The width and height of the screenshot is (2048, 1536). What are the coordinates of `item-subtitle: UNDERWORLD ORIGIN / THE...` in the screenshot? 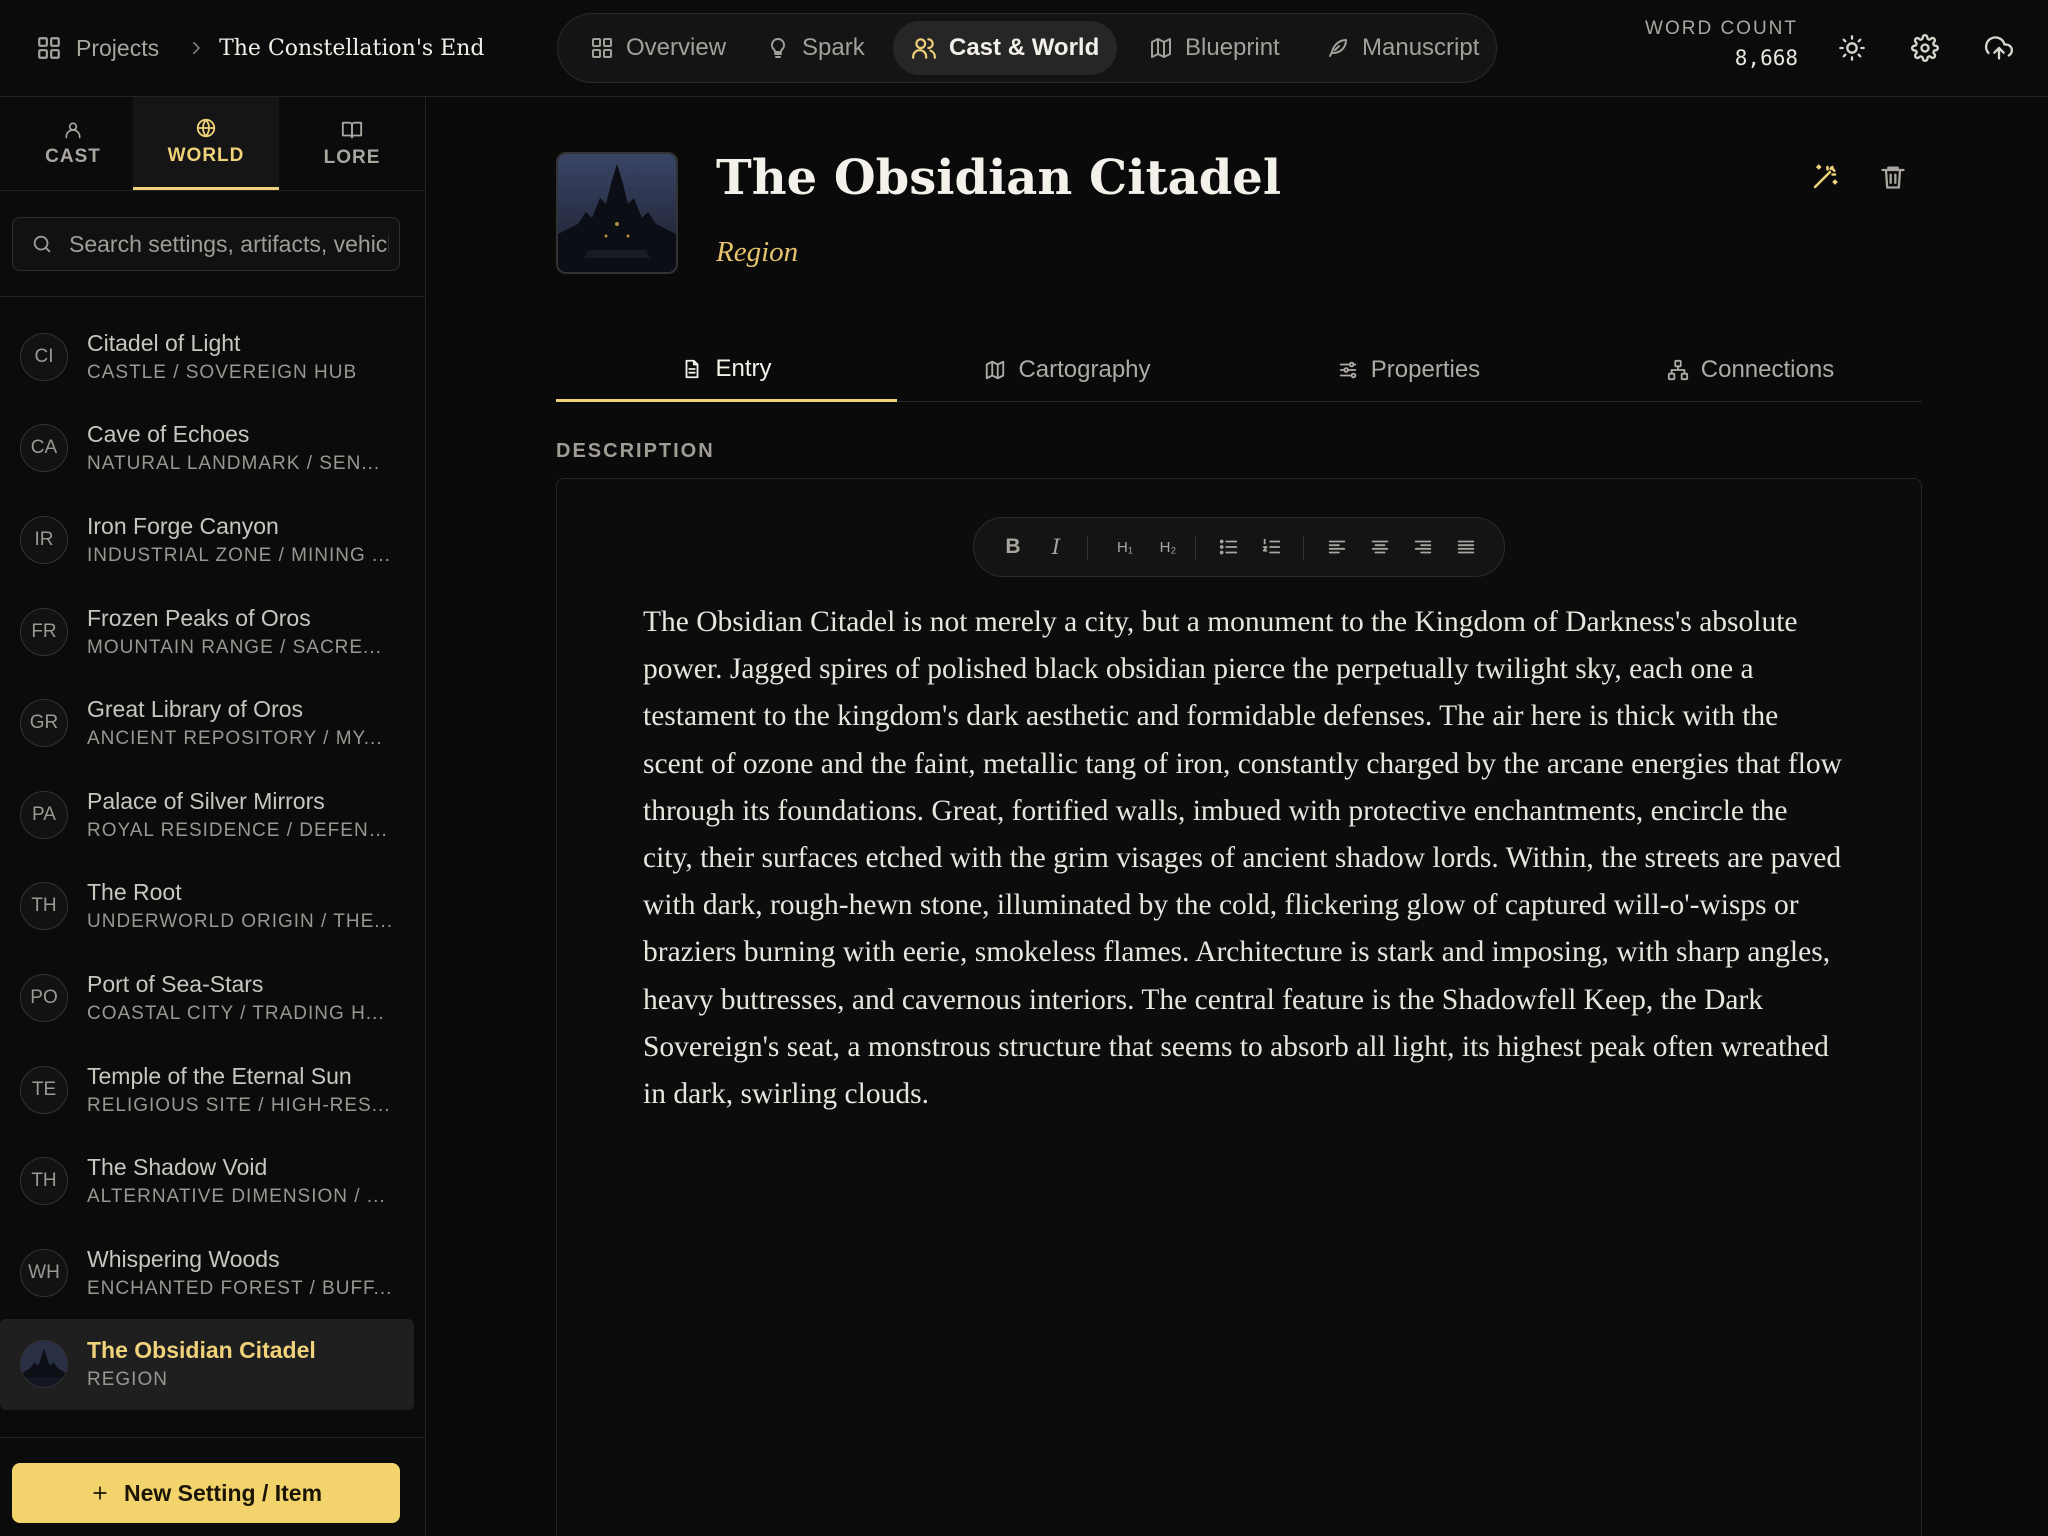 It's located at (240, 922).